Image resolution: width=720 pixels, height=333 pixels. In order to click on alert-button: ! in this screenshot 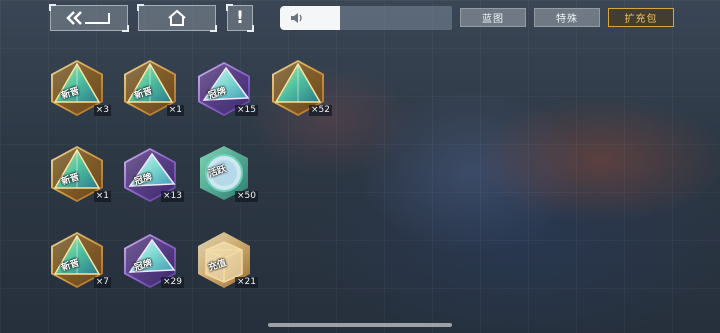, I will do `click(240, 18)`.